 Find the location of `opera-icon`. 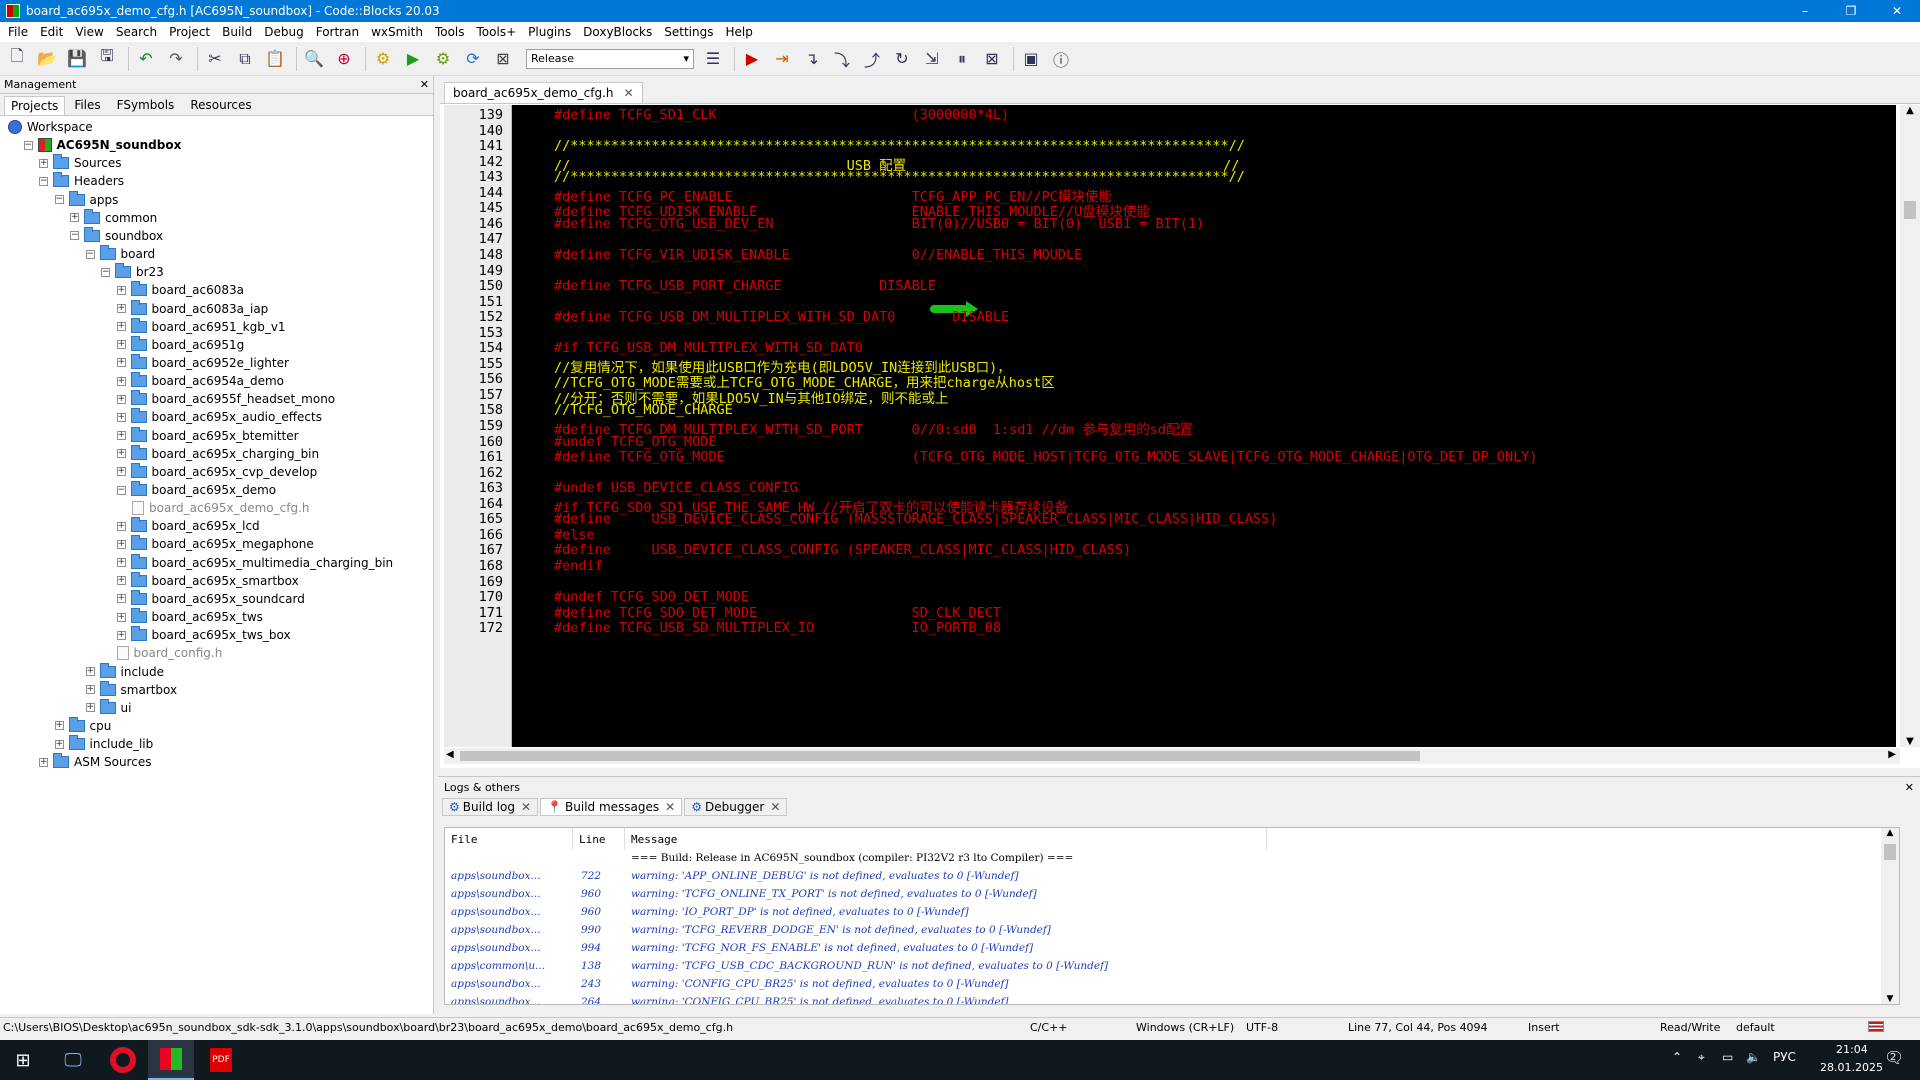

opera-icon is located at coordinates (123, 1060).